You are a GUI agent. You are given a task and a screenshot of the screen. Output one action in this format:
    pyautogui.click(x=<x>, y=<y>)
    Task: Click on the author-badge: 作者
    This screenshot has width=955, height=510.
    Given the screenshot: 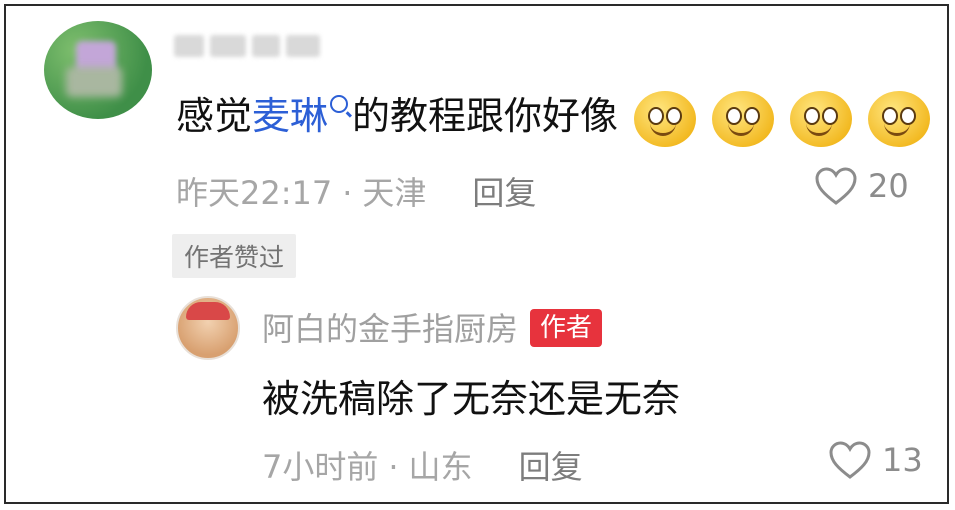 What is the action you would take?
    pyautogui.click(x=566, y=328)
    